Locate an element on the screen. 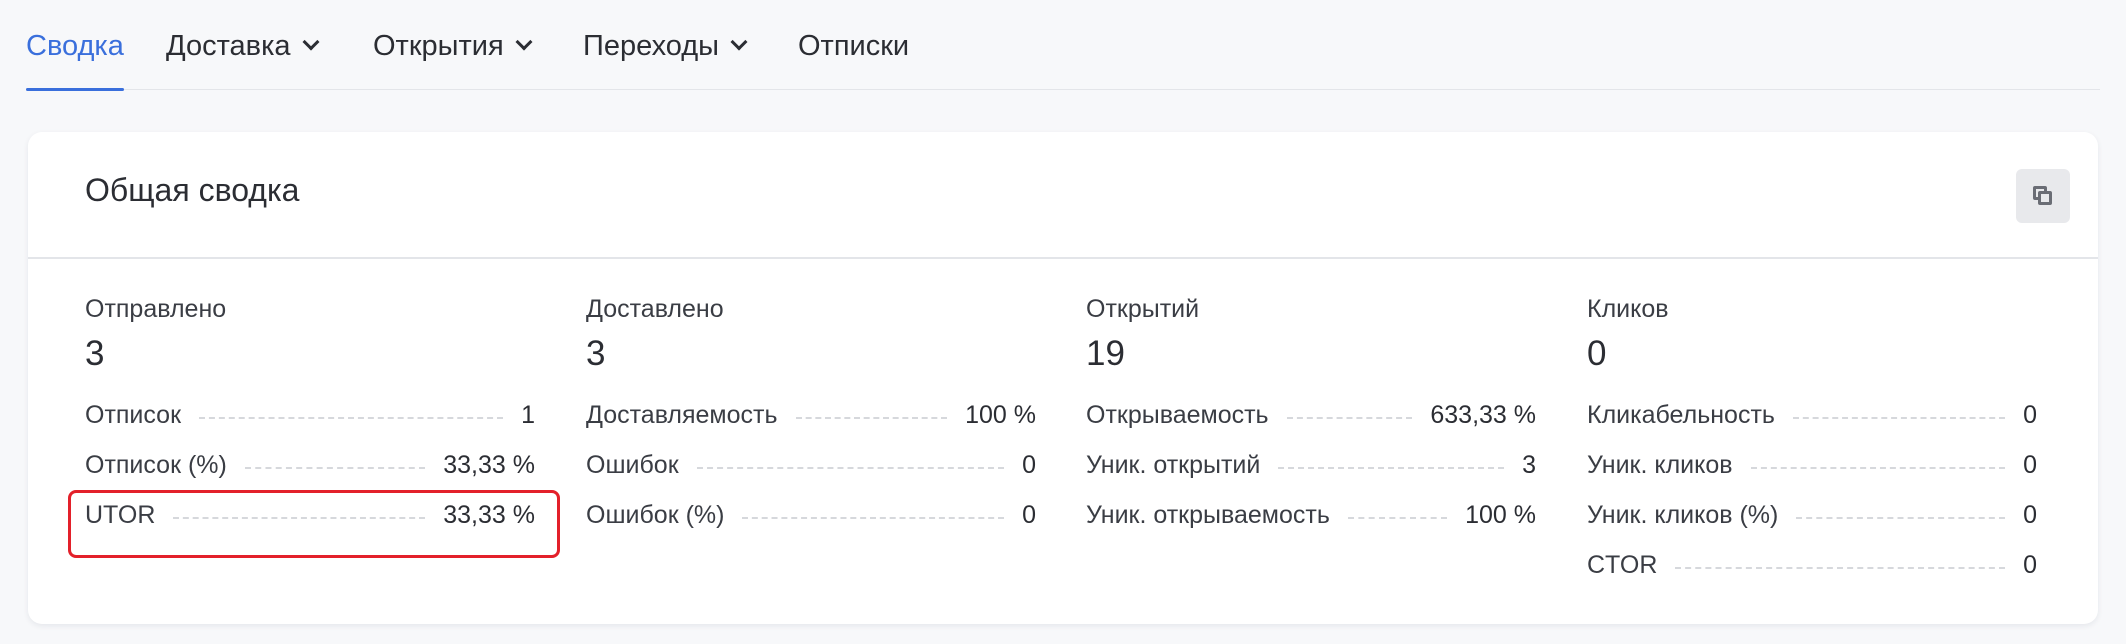  metric-label: CTOR is located at coordinates (1622, 564).